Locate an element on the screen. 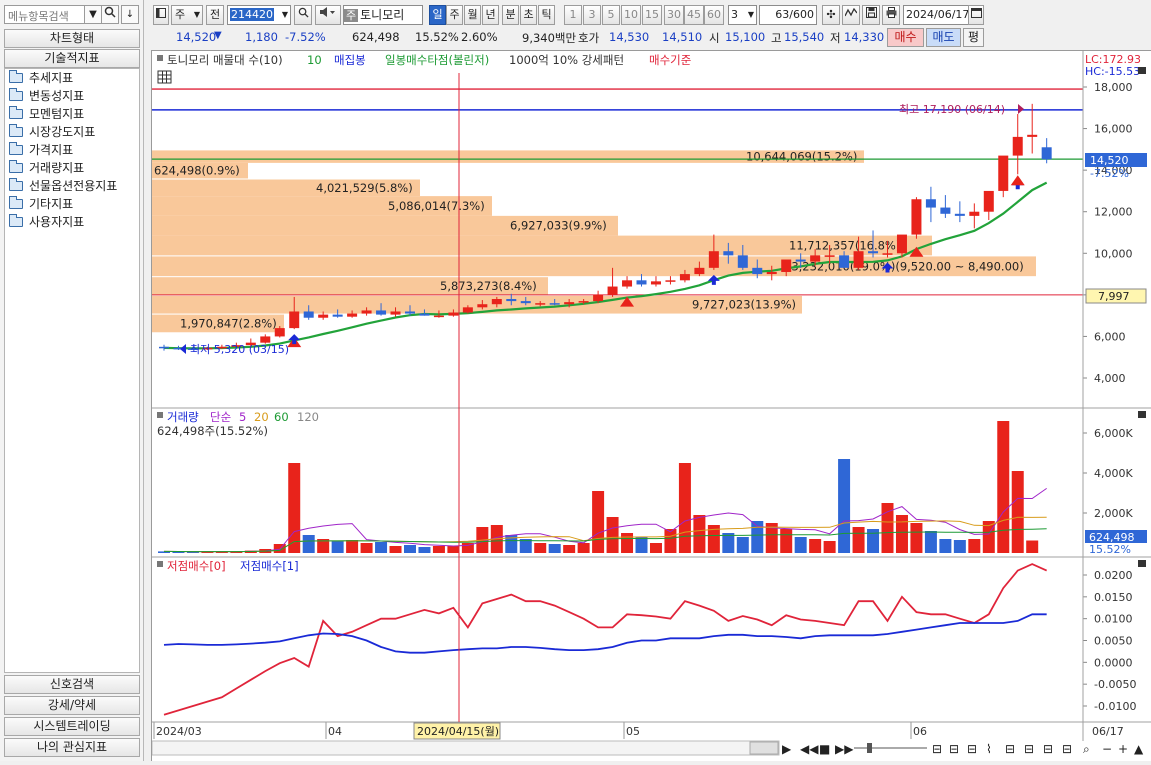  crosshair-icon: ✣ is located at coordinates (831, 15).